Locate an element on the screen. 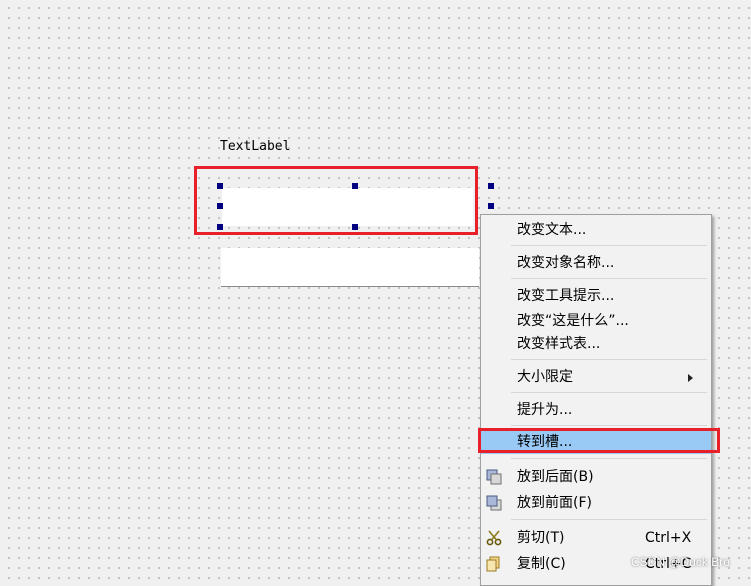  annotation-box-selected-widget is located at coordinates (336, 200).